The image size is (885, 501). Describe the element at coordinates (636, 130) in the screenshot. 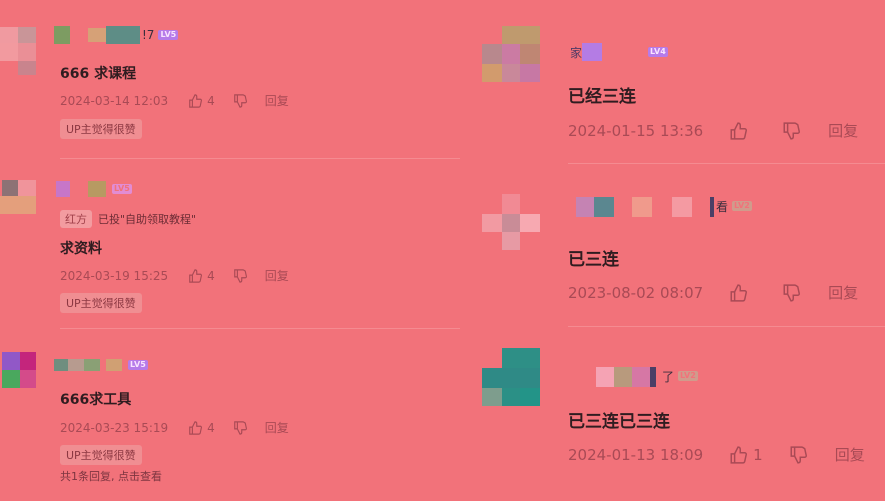

I see `comment-time: 2024-01-15 13:36` at that location.